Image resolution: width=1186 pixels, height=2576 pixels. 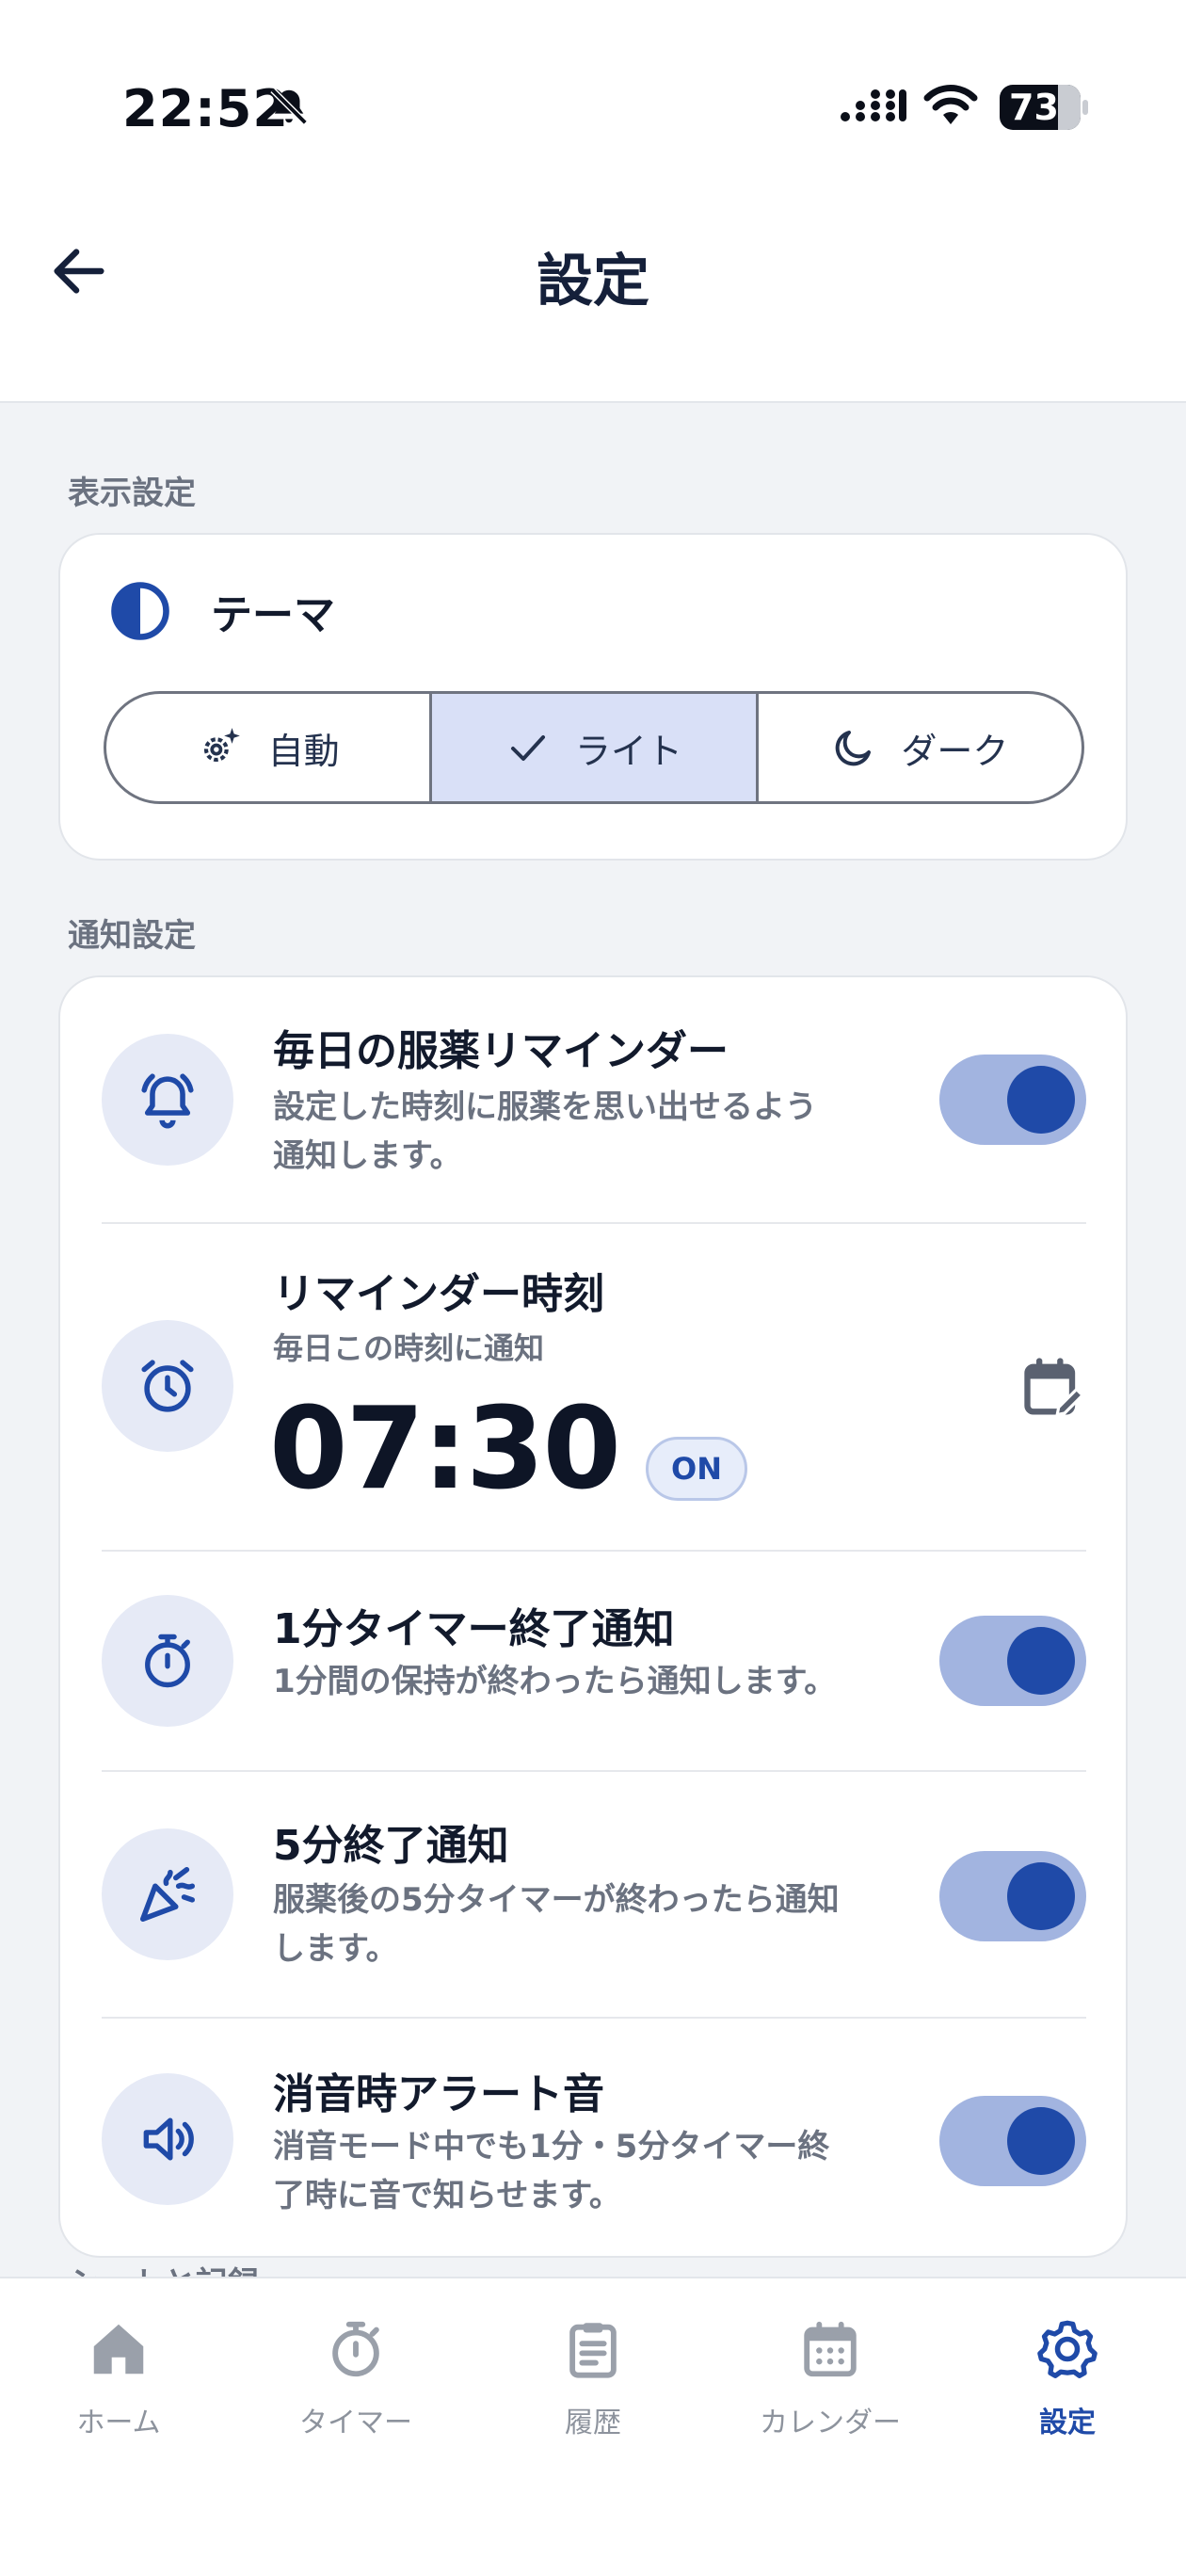 I want to click on theme-option-light-label: ライト, so click(x=628, y=751).